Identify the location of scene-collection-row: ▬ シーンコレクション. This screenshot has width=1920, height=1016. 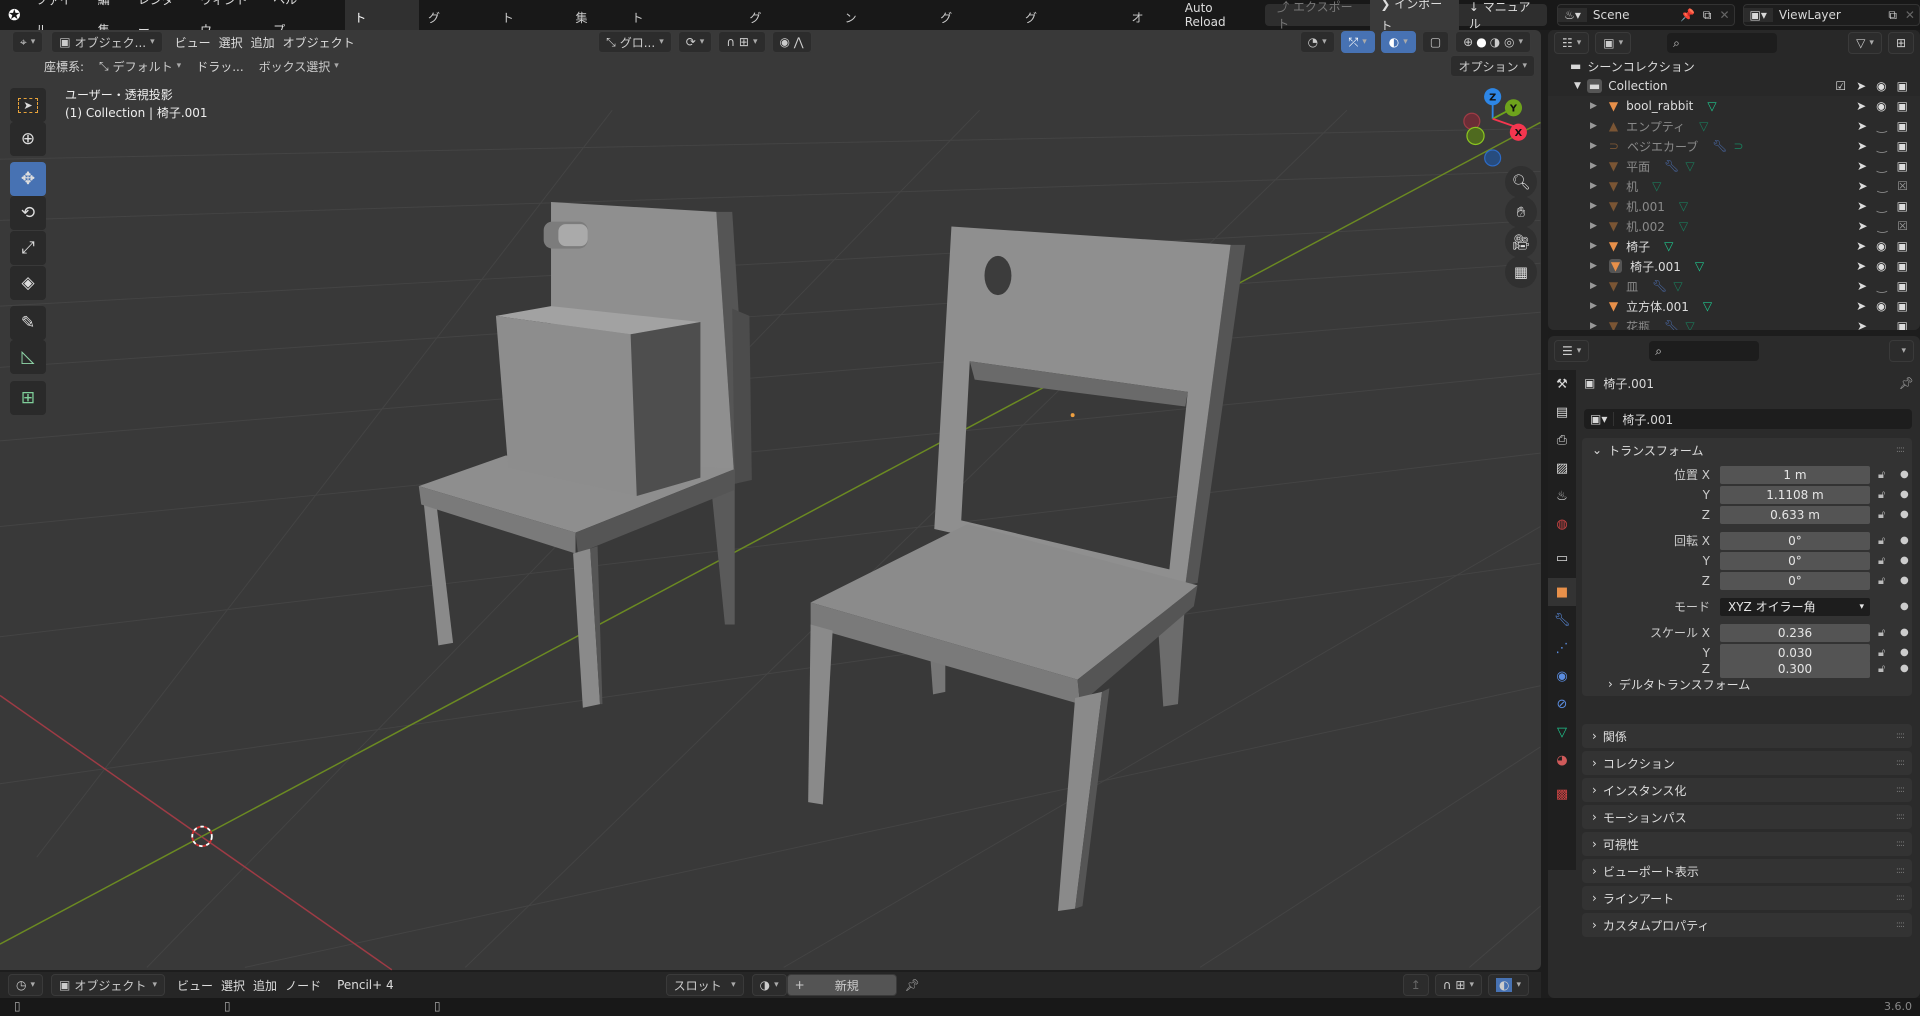
(1734, 66).